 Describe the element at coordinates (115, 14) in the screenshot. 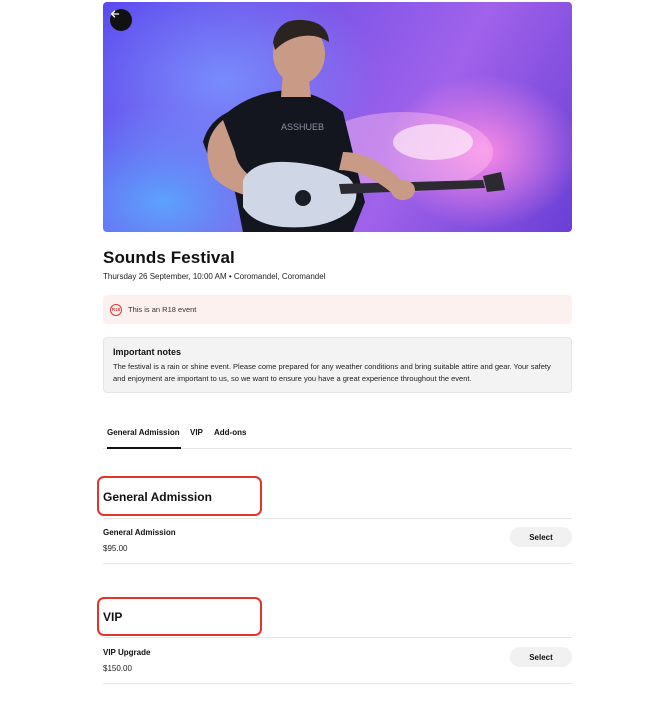

I see `arrow-left-icon` at that location.